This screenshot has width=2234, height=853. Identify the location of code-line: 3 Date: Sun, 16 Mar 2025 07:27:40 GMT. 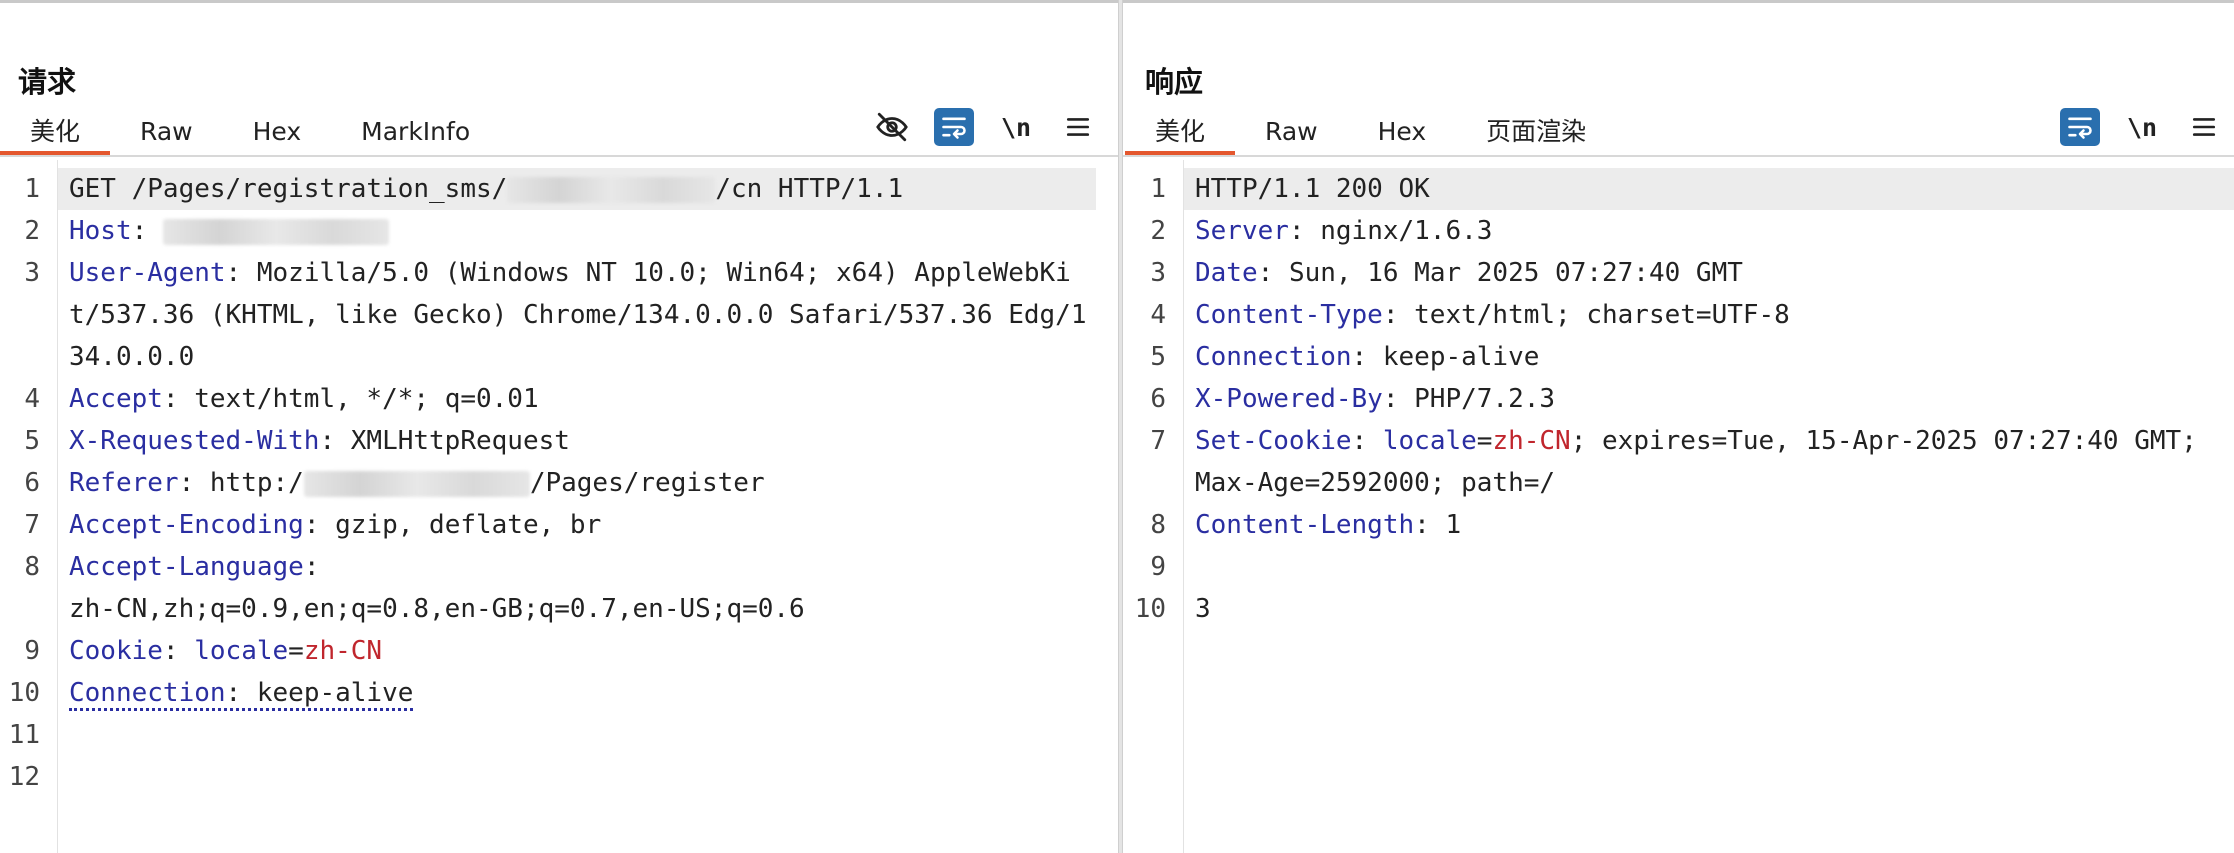
(1678, 273).